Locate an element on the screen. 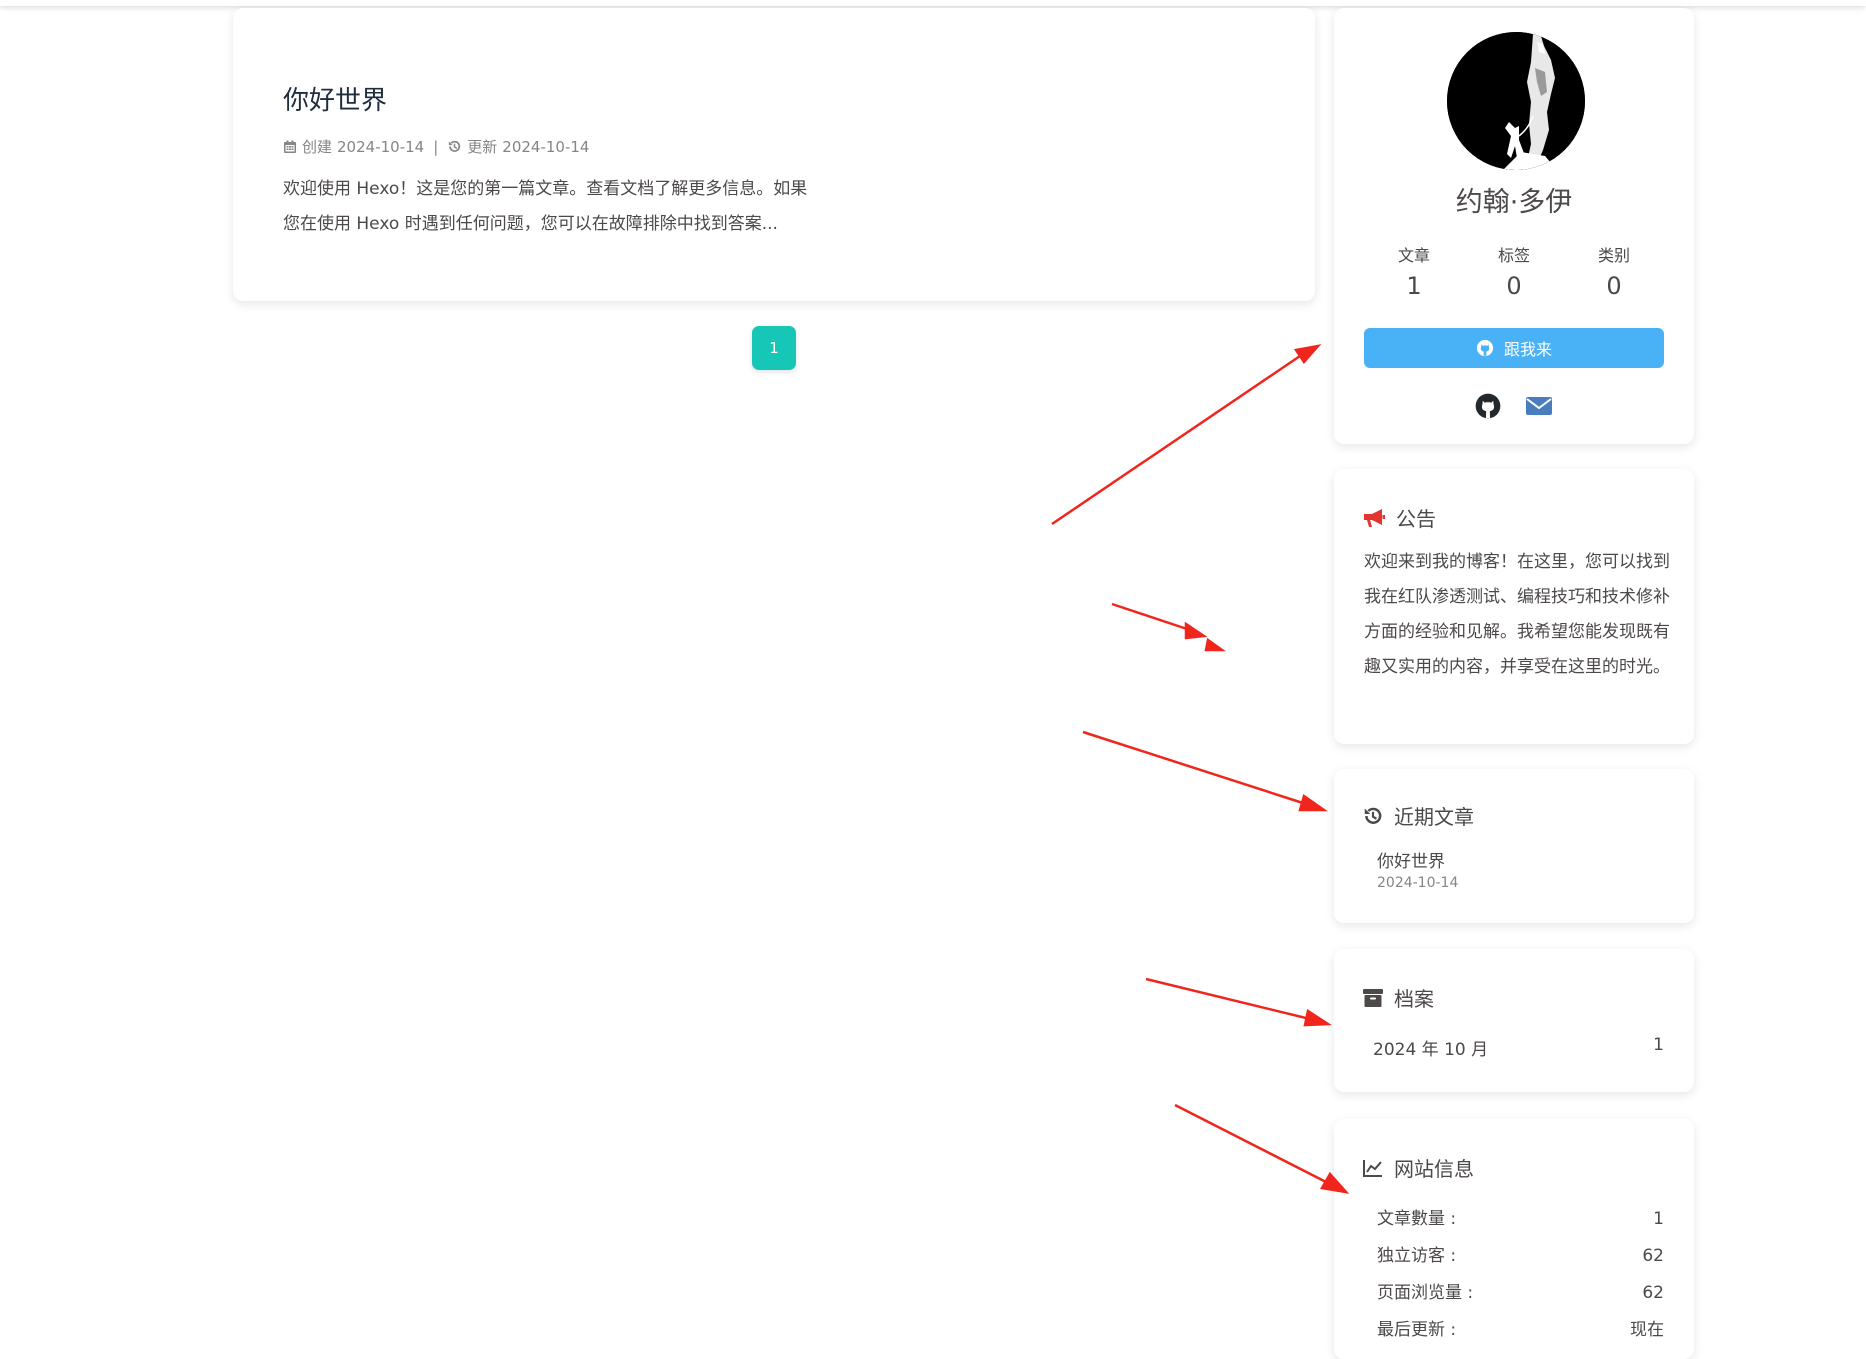 The image size is (1866, 1359). updated-date: 2024-10-14 is located at coordinates (546, 146).